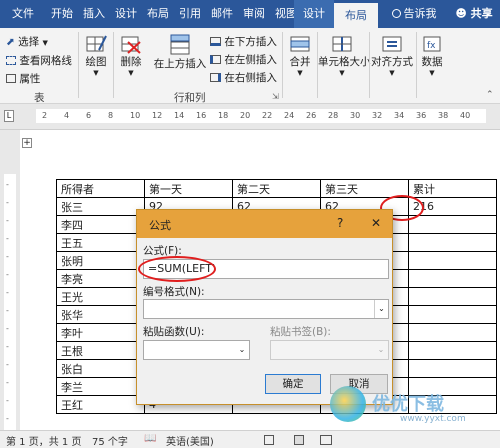 This screenshot has width=500, height=448. I want to click on page-count: 第 1 页，共 1 页, so click(43, 440).